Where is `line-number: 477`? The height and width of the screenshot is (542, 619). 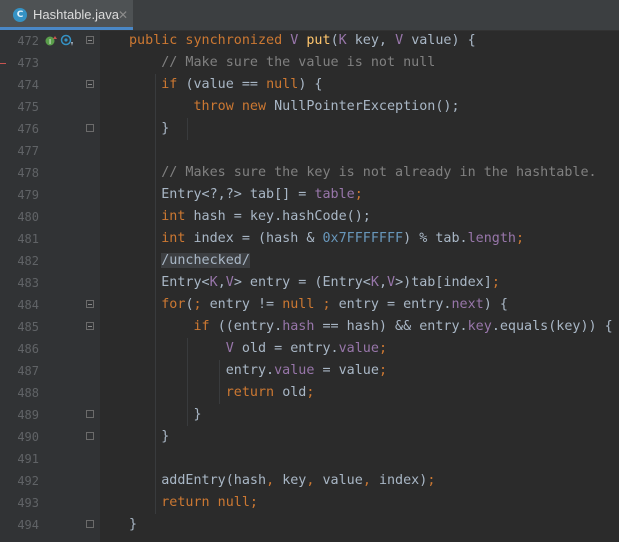 line-number: 477 is located at coordinates (28, 151).